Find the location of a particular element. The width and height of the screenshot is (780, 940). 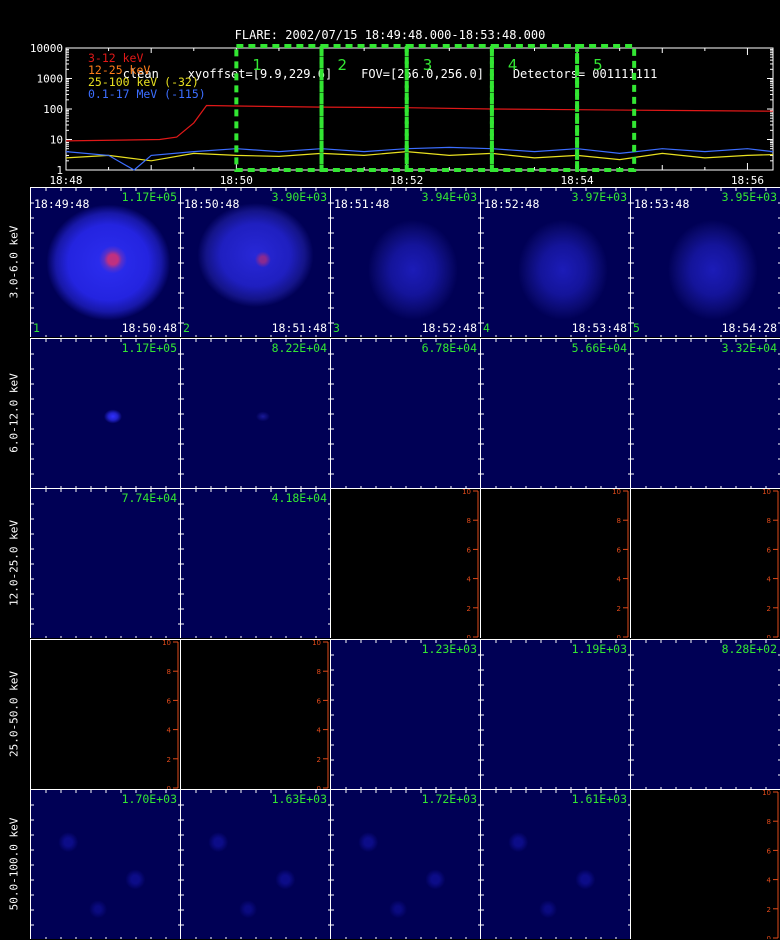

peak-flux-label: 1.72E+03 is located at coordinates (449, 799).